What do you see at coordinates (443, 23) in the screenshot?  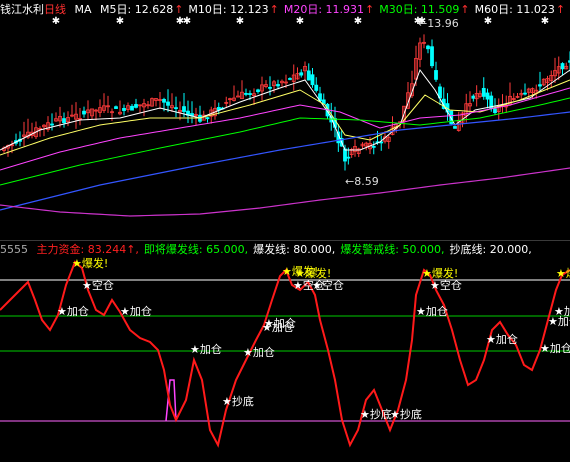 I see `high-price-value: 13.96` at bounding box center [443, 23].